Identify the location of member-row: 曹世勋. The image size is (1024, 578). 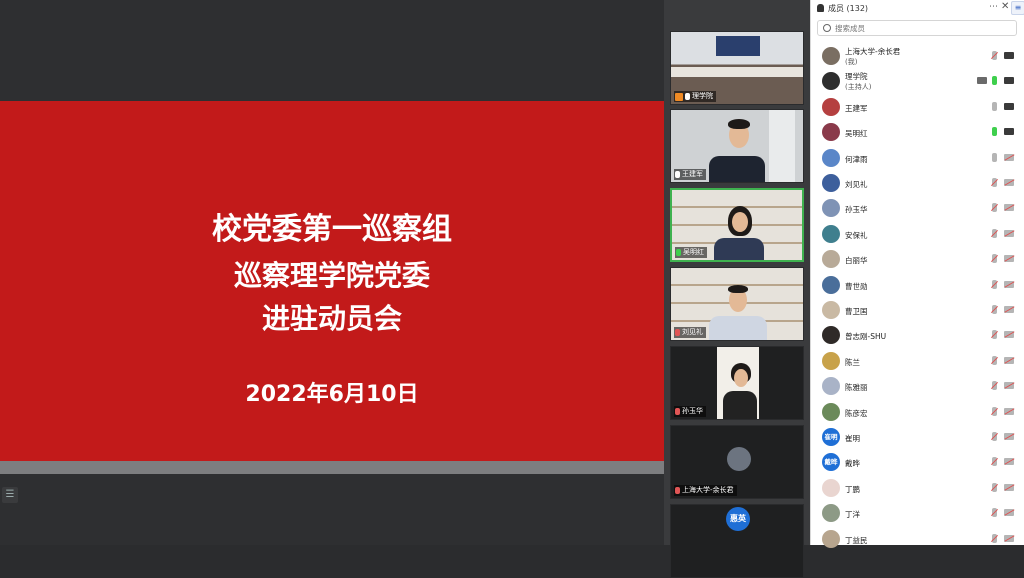
(917, 285).